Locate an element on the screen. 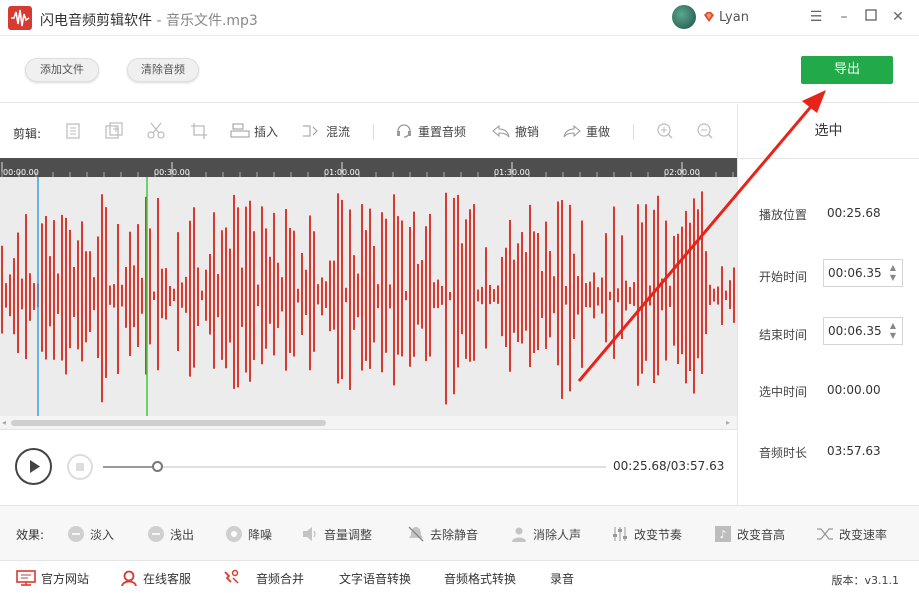 This screenshot has height=593, width=919. playback-position-value: 00:25.68 is located at coordinates (854, 213).